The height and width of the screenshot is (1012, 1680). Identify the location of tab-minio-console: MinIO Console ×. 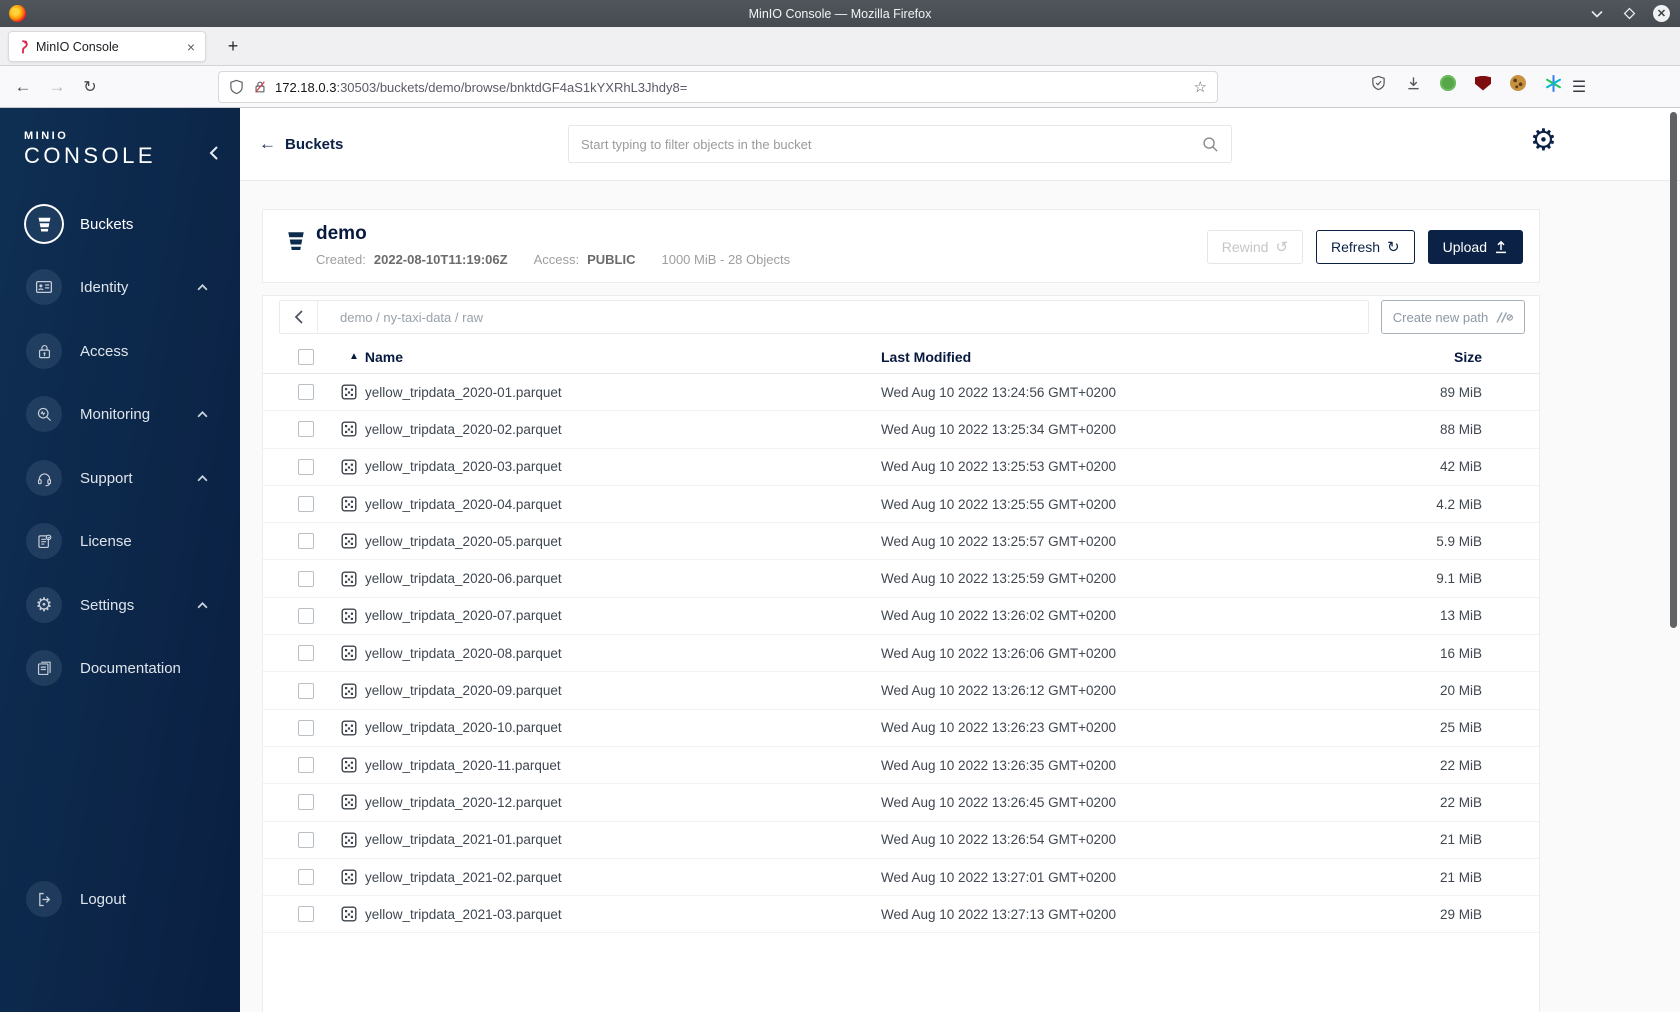
(107, 46).